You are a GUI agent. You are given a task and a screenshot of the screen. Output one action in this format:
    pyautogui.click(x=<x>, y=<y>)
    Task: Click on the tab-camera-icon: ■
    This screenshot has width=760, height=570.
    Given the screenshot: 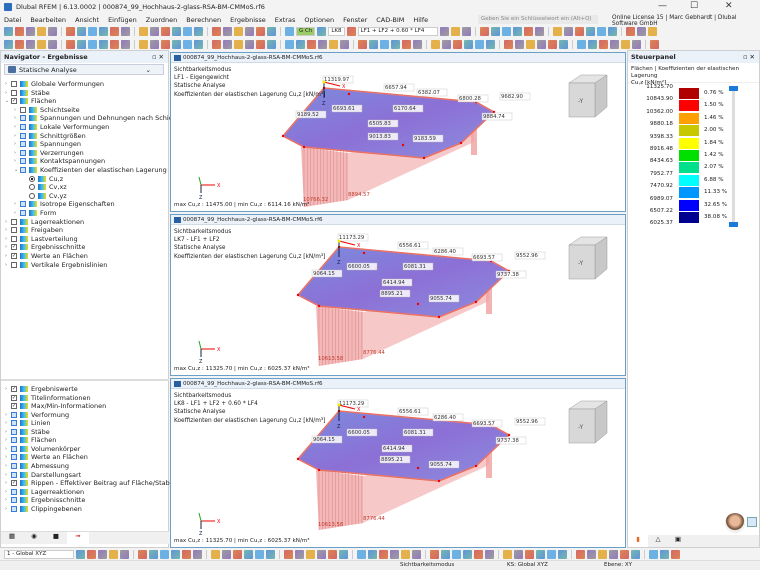 What is the action you would take?
    pyautogui.click(x=56, y=538)
    